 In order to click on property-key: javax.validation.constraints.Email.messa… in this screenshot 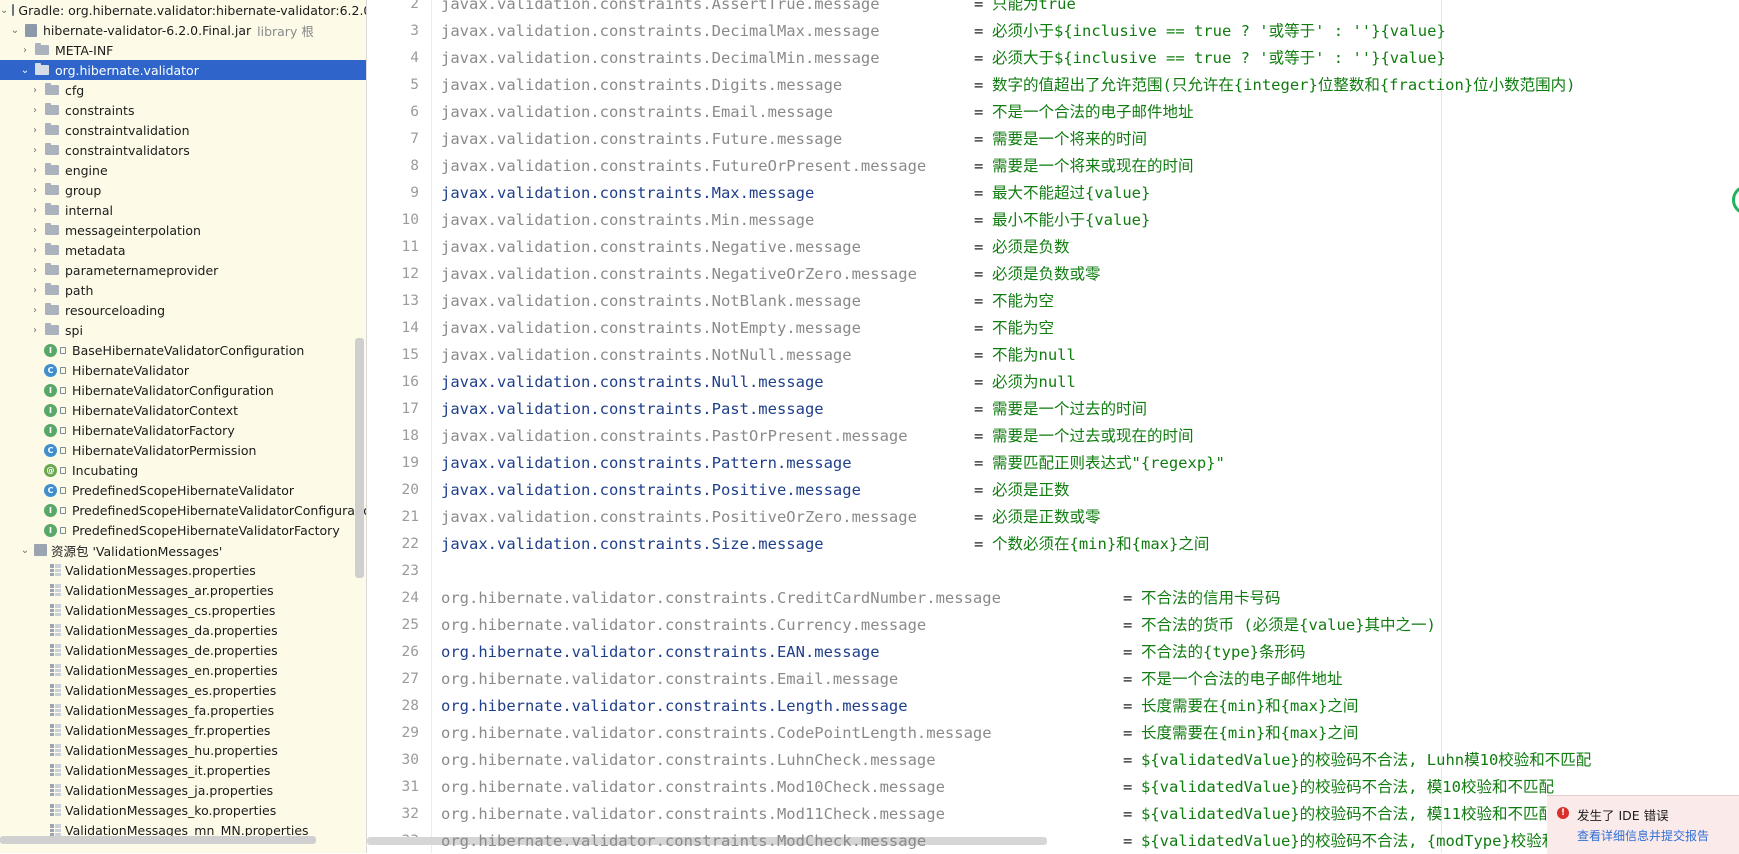, I will do `click(637, 112)`.